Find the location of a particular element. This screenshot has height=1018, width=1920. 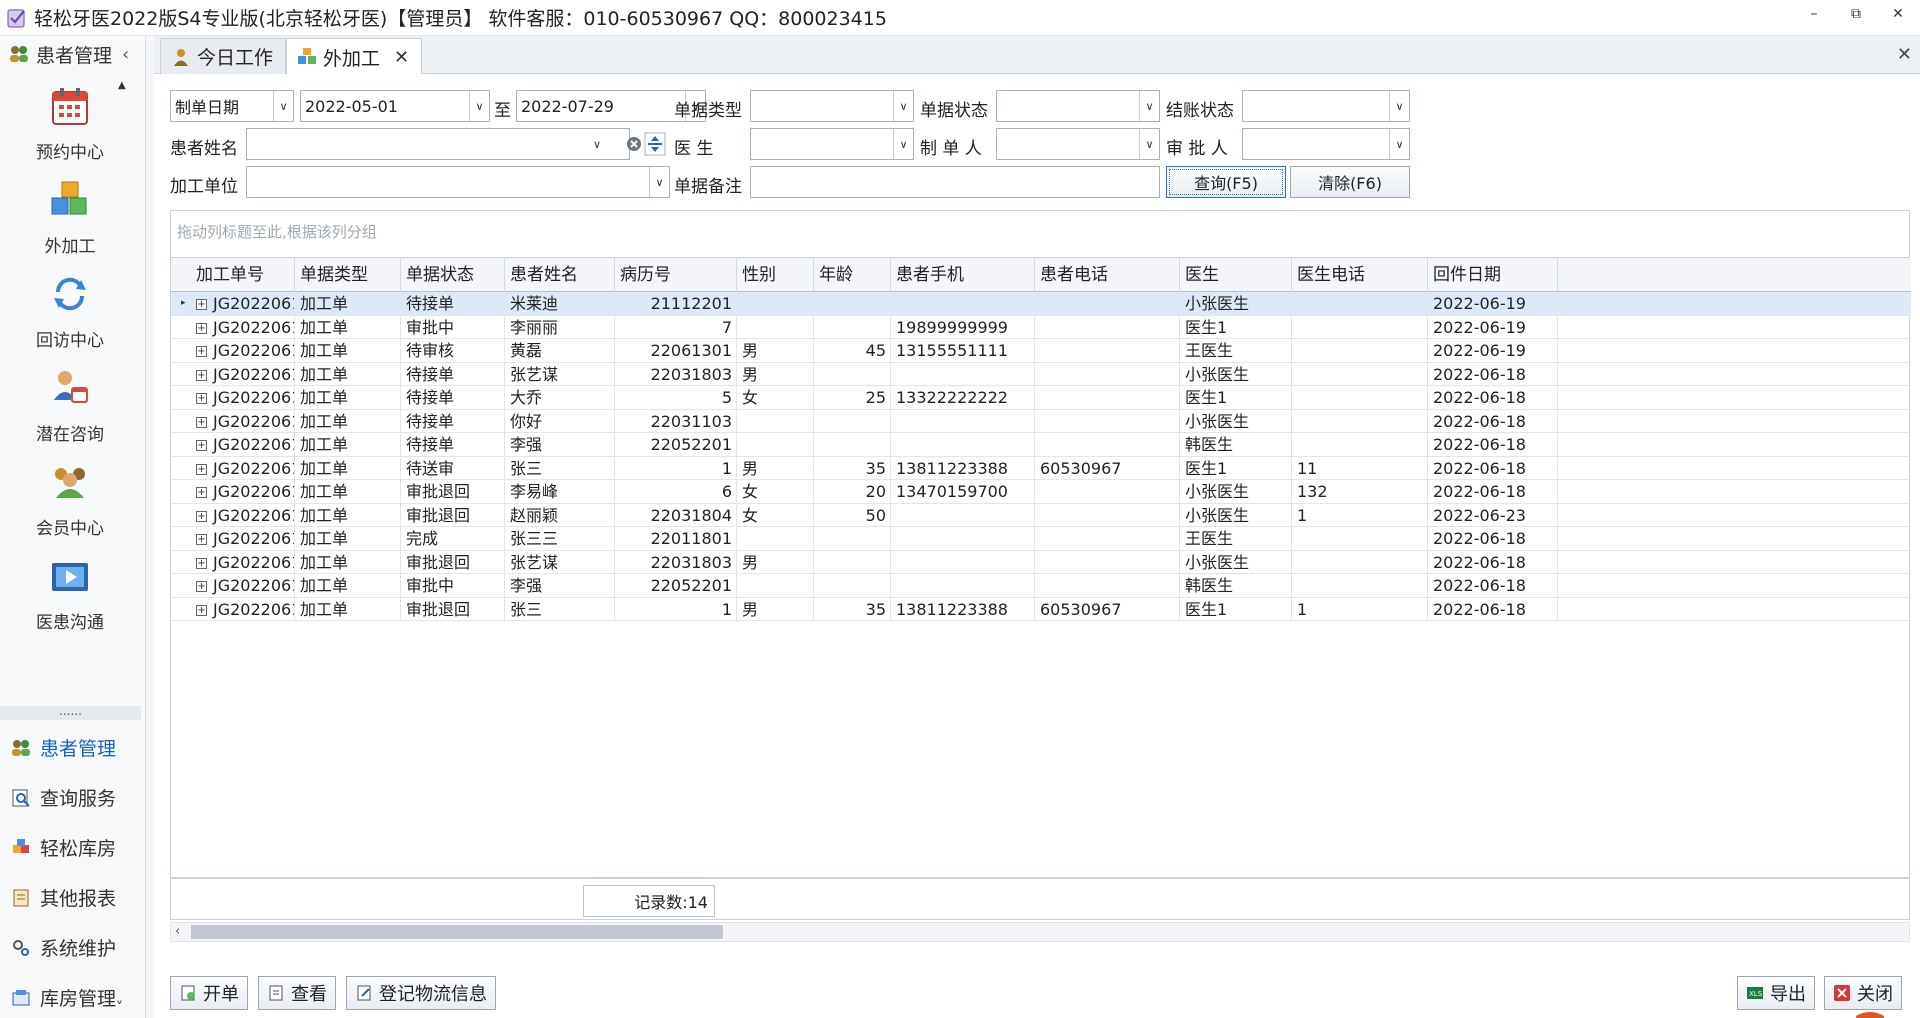

sidebar-item-query: 查询服务 is located at coordinates (63, 797).